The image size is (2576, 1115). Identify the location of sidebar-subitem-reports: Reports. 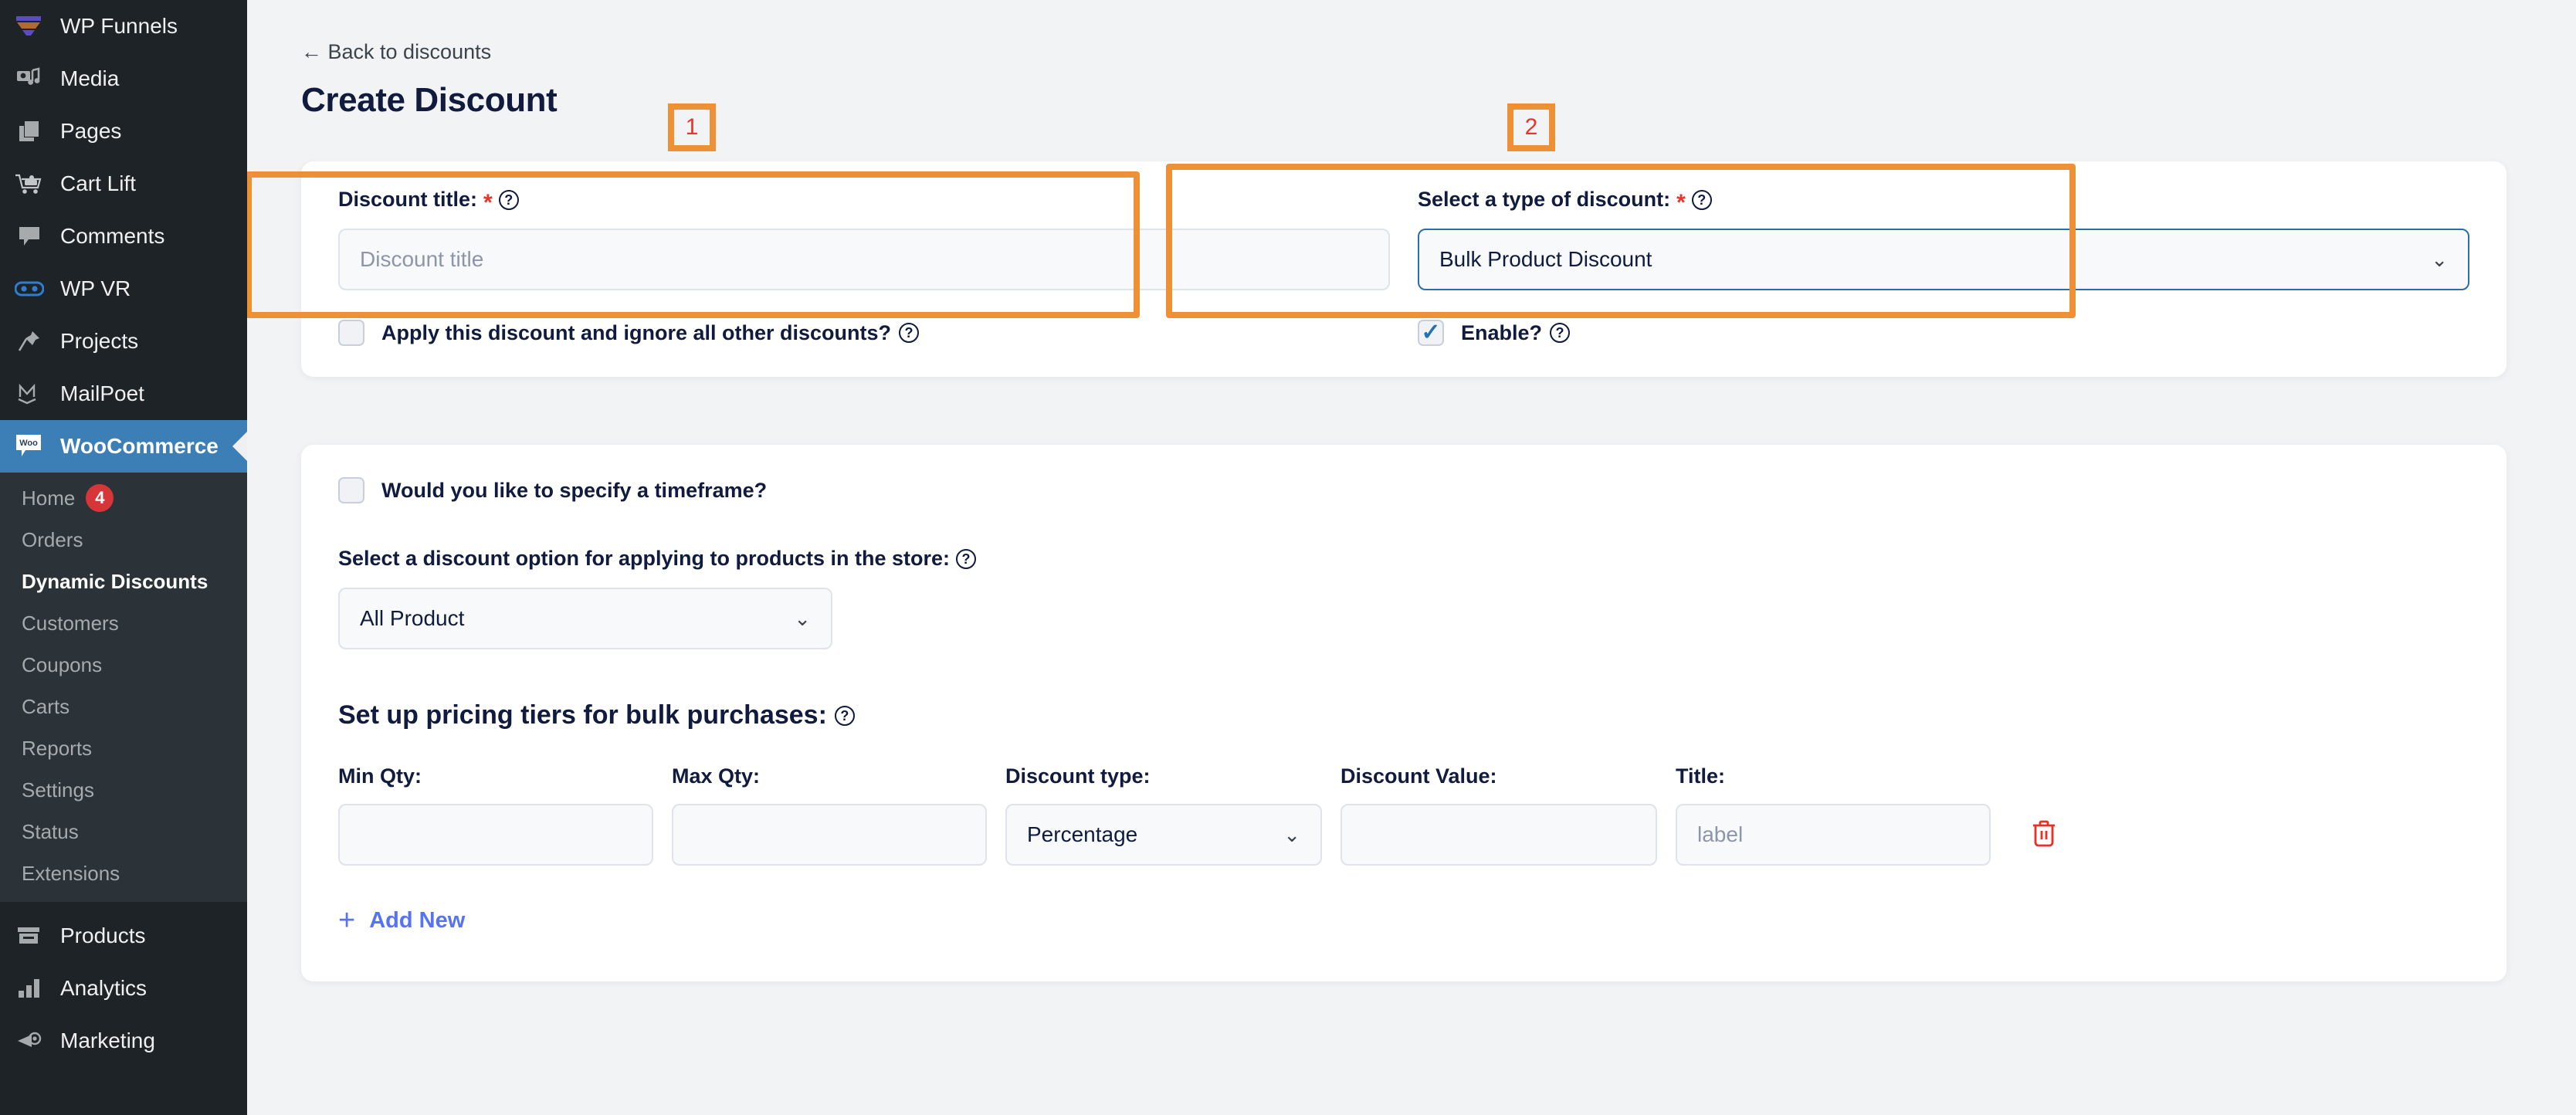
(123, 748).